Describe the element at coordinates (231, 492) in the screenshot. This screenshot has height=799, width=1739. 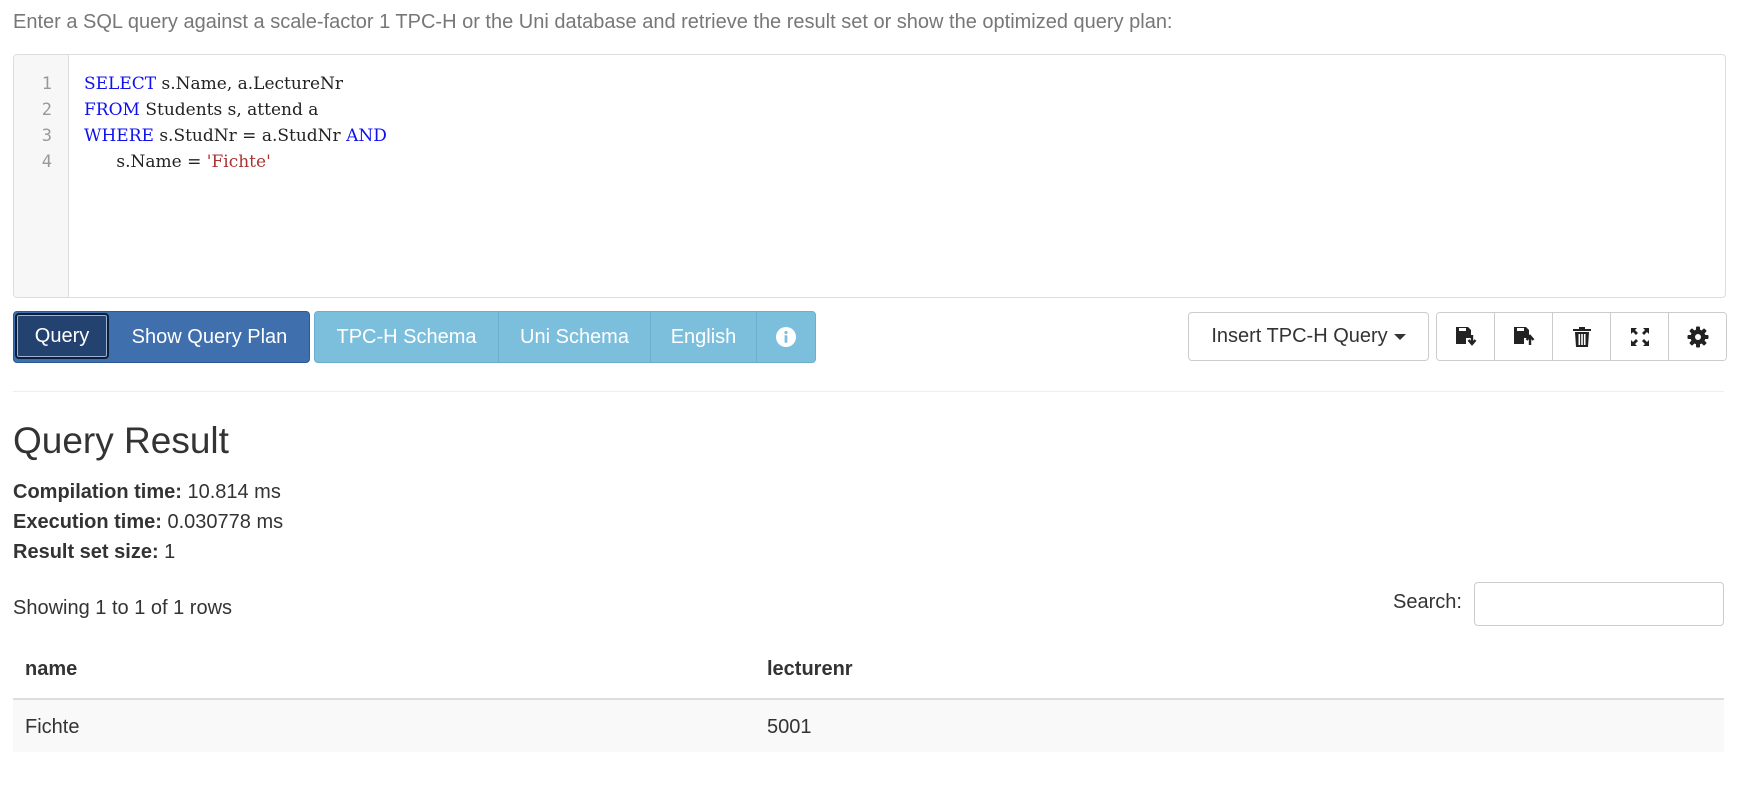
I see `stat-value: 10.814 ms` at that location.